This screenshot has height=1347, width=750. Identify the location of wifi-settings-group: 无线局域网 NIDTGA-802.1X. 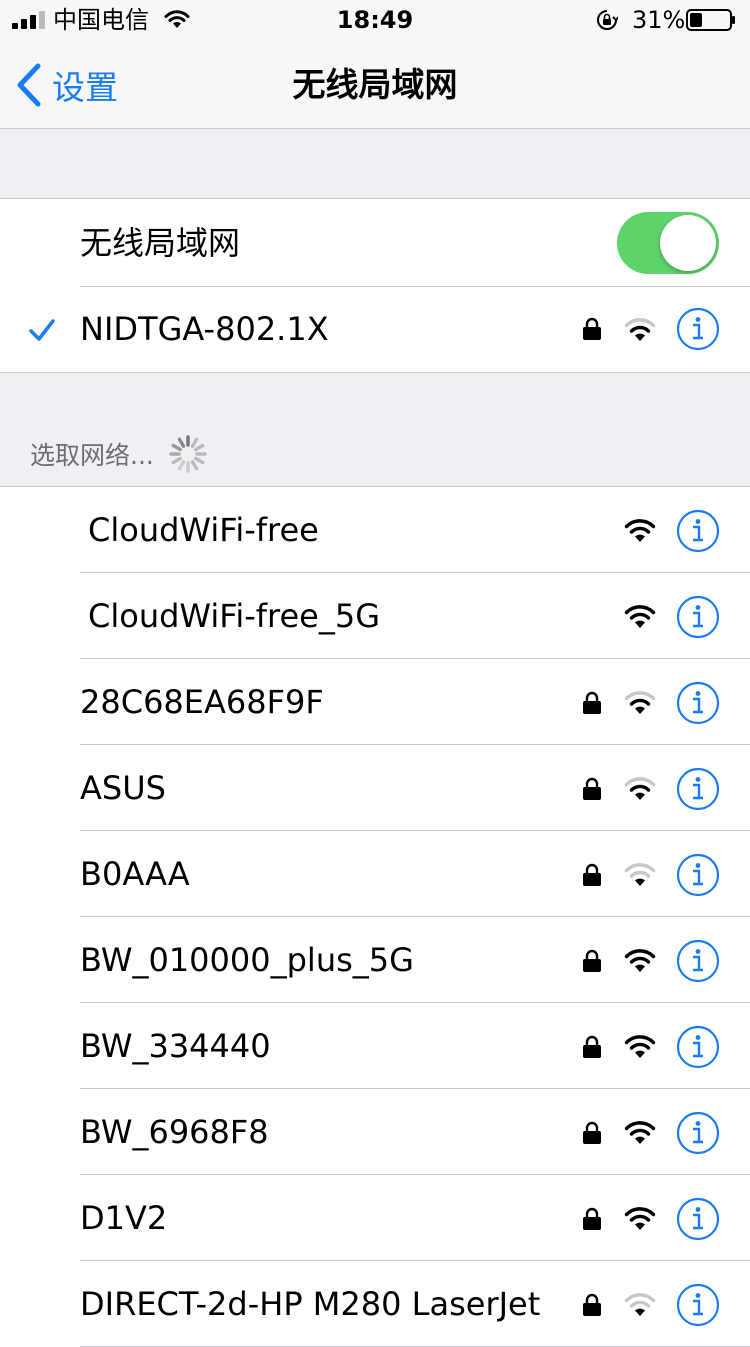
(375, 285).